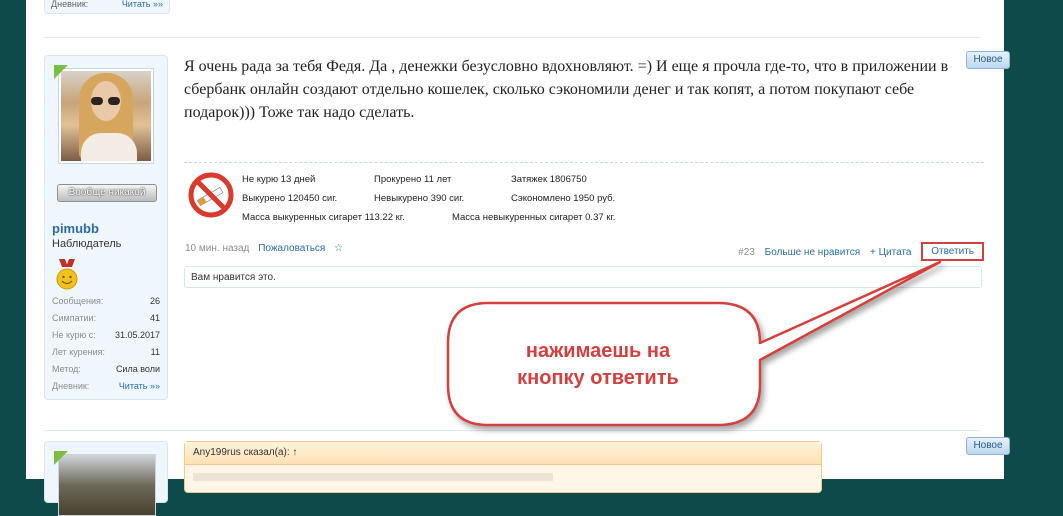 The height and width of the screenshot is (516, 1063). I want to click on prev-diary-link: Читать »», so click(142, 4).